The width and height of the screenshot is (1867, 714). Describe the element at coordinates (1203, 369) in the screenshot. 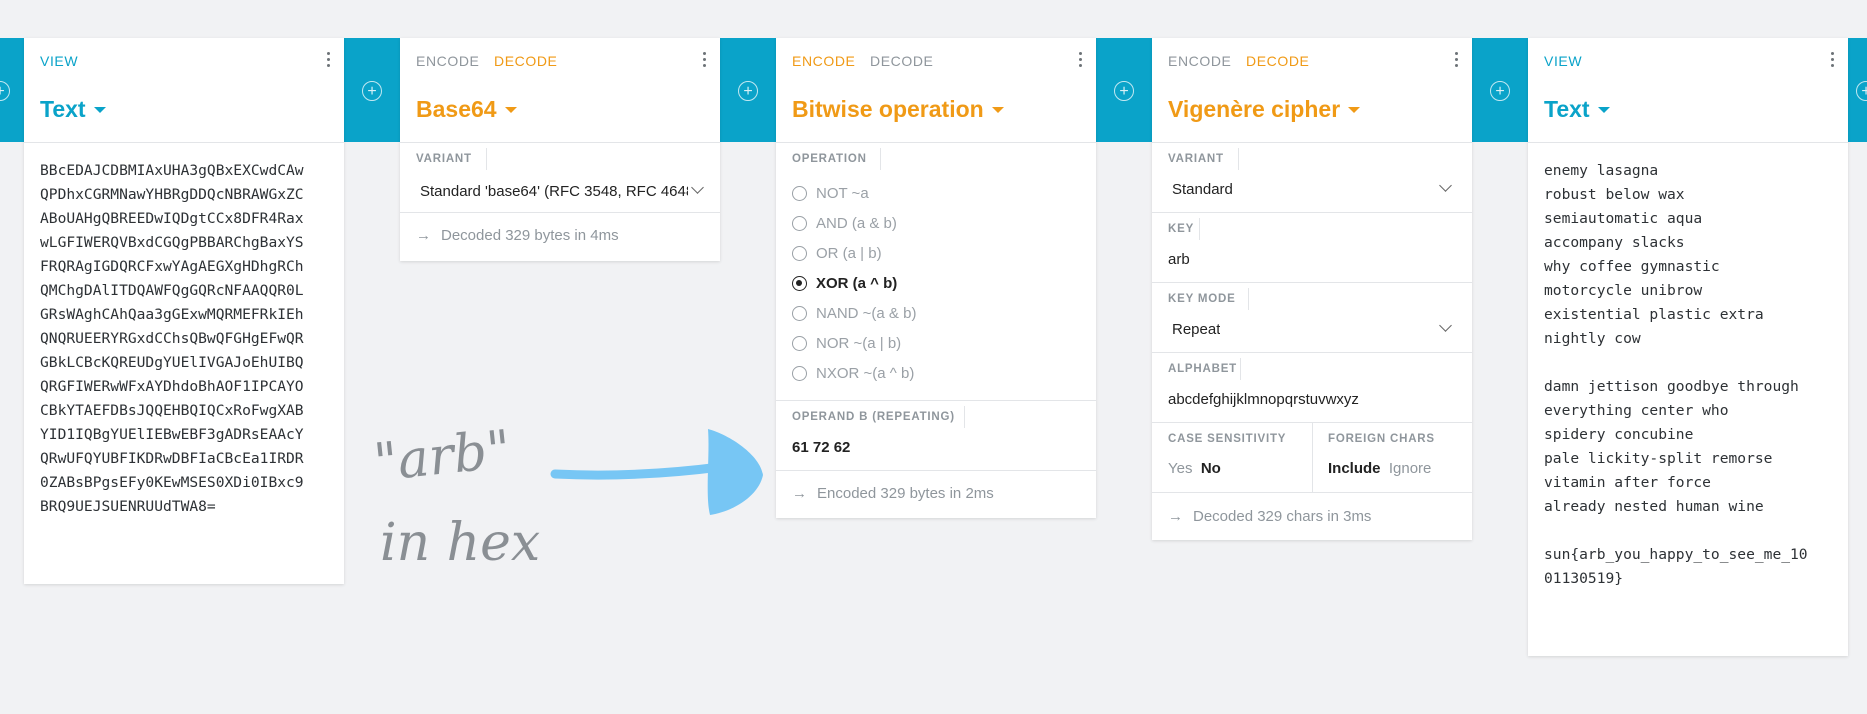

I see `field-label: ALPHABET` at that location.